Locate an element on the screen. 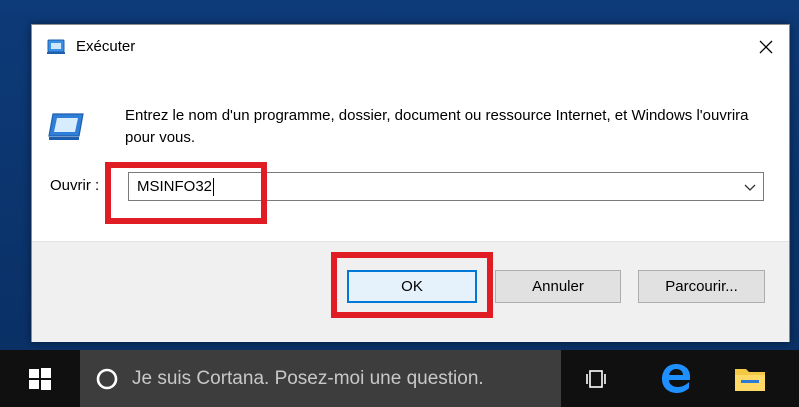 The height and width of the screenshot is (407, 799). cancel-button: Annuler is located at coordinates (558, 286).